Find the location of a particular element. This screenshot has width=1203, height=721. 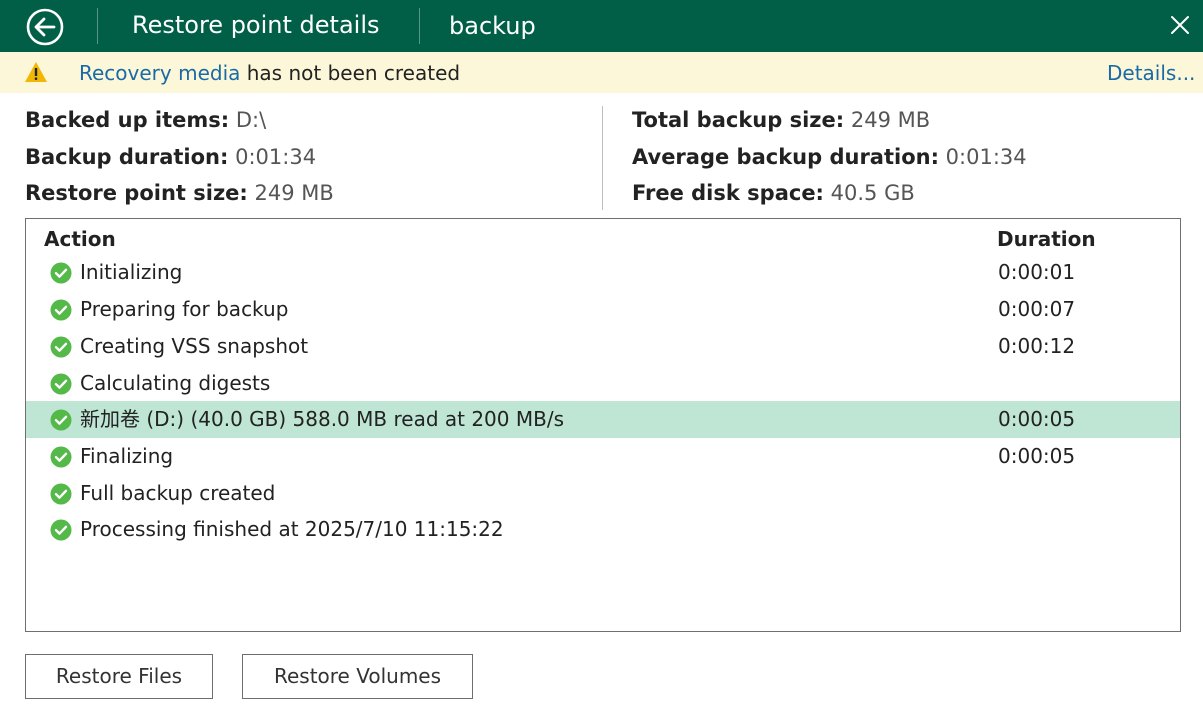

log-action: Calculating digests is located at coordinates (175, 383).